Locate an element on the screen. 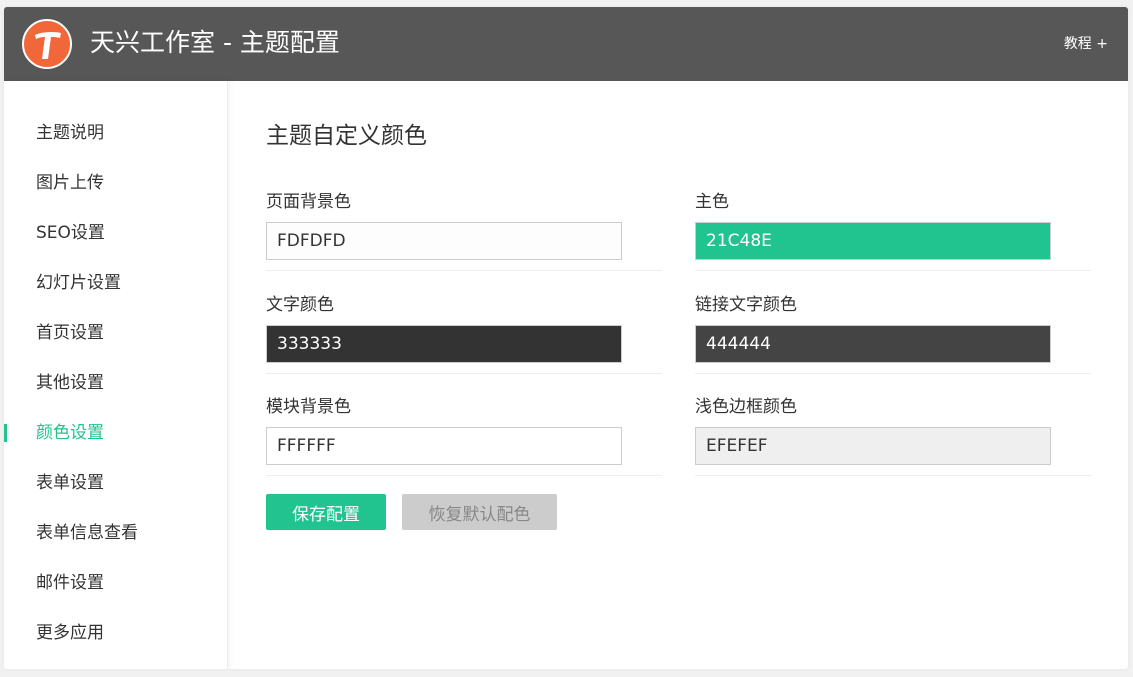  sidebar-item-theme-info: 主题说明 is located at coordinates (116, 133).